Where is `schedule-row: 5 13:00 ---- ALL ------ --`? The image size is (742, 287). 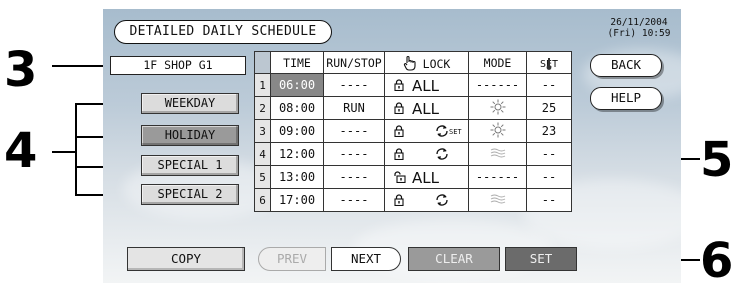
schedule-row: 5 13:00 ---- ALL ------ -- is located at coordinates (413, 177).